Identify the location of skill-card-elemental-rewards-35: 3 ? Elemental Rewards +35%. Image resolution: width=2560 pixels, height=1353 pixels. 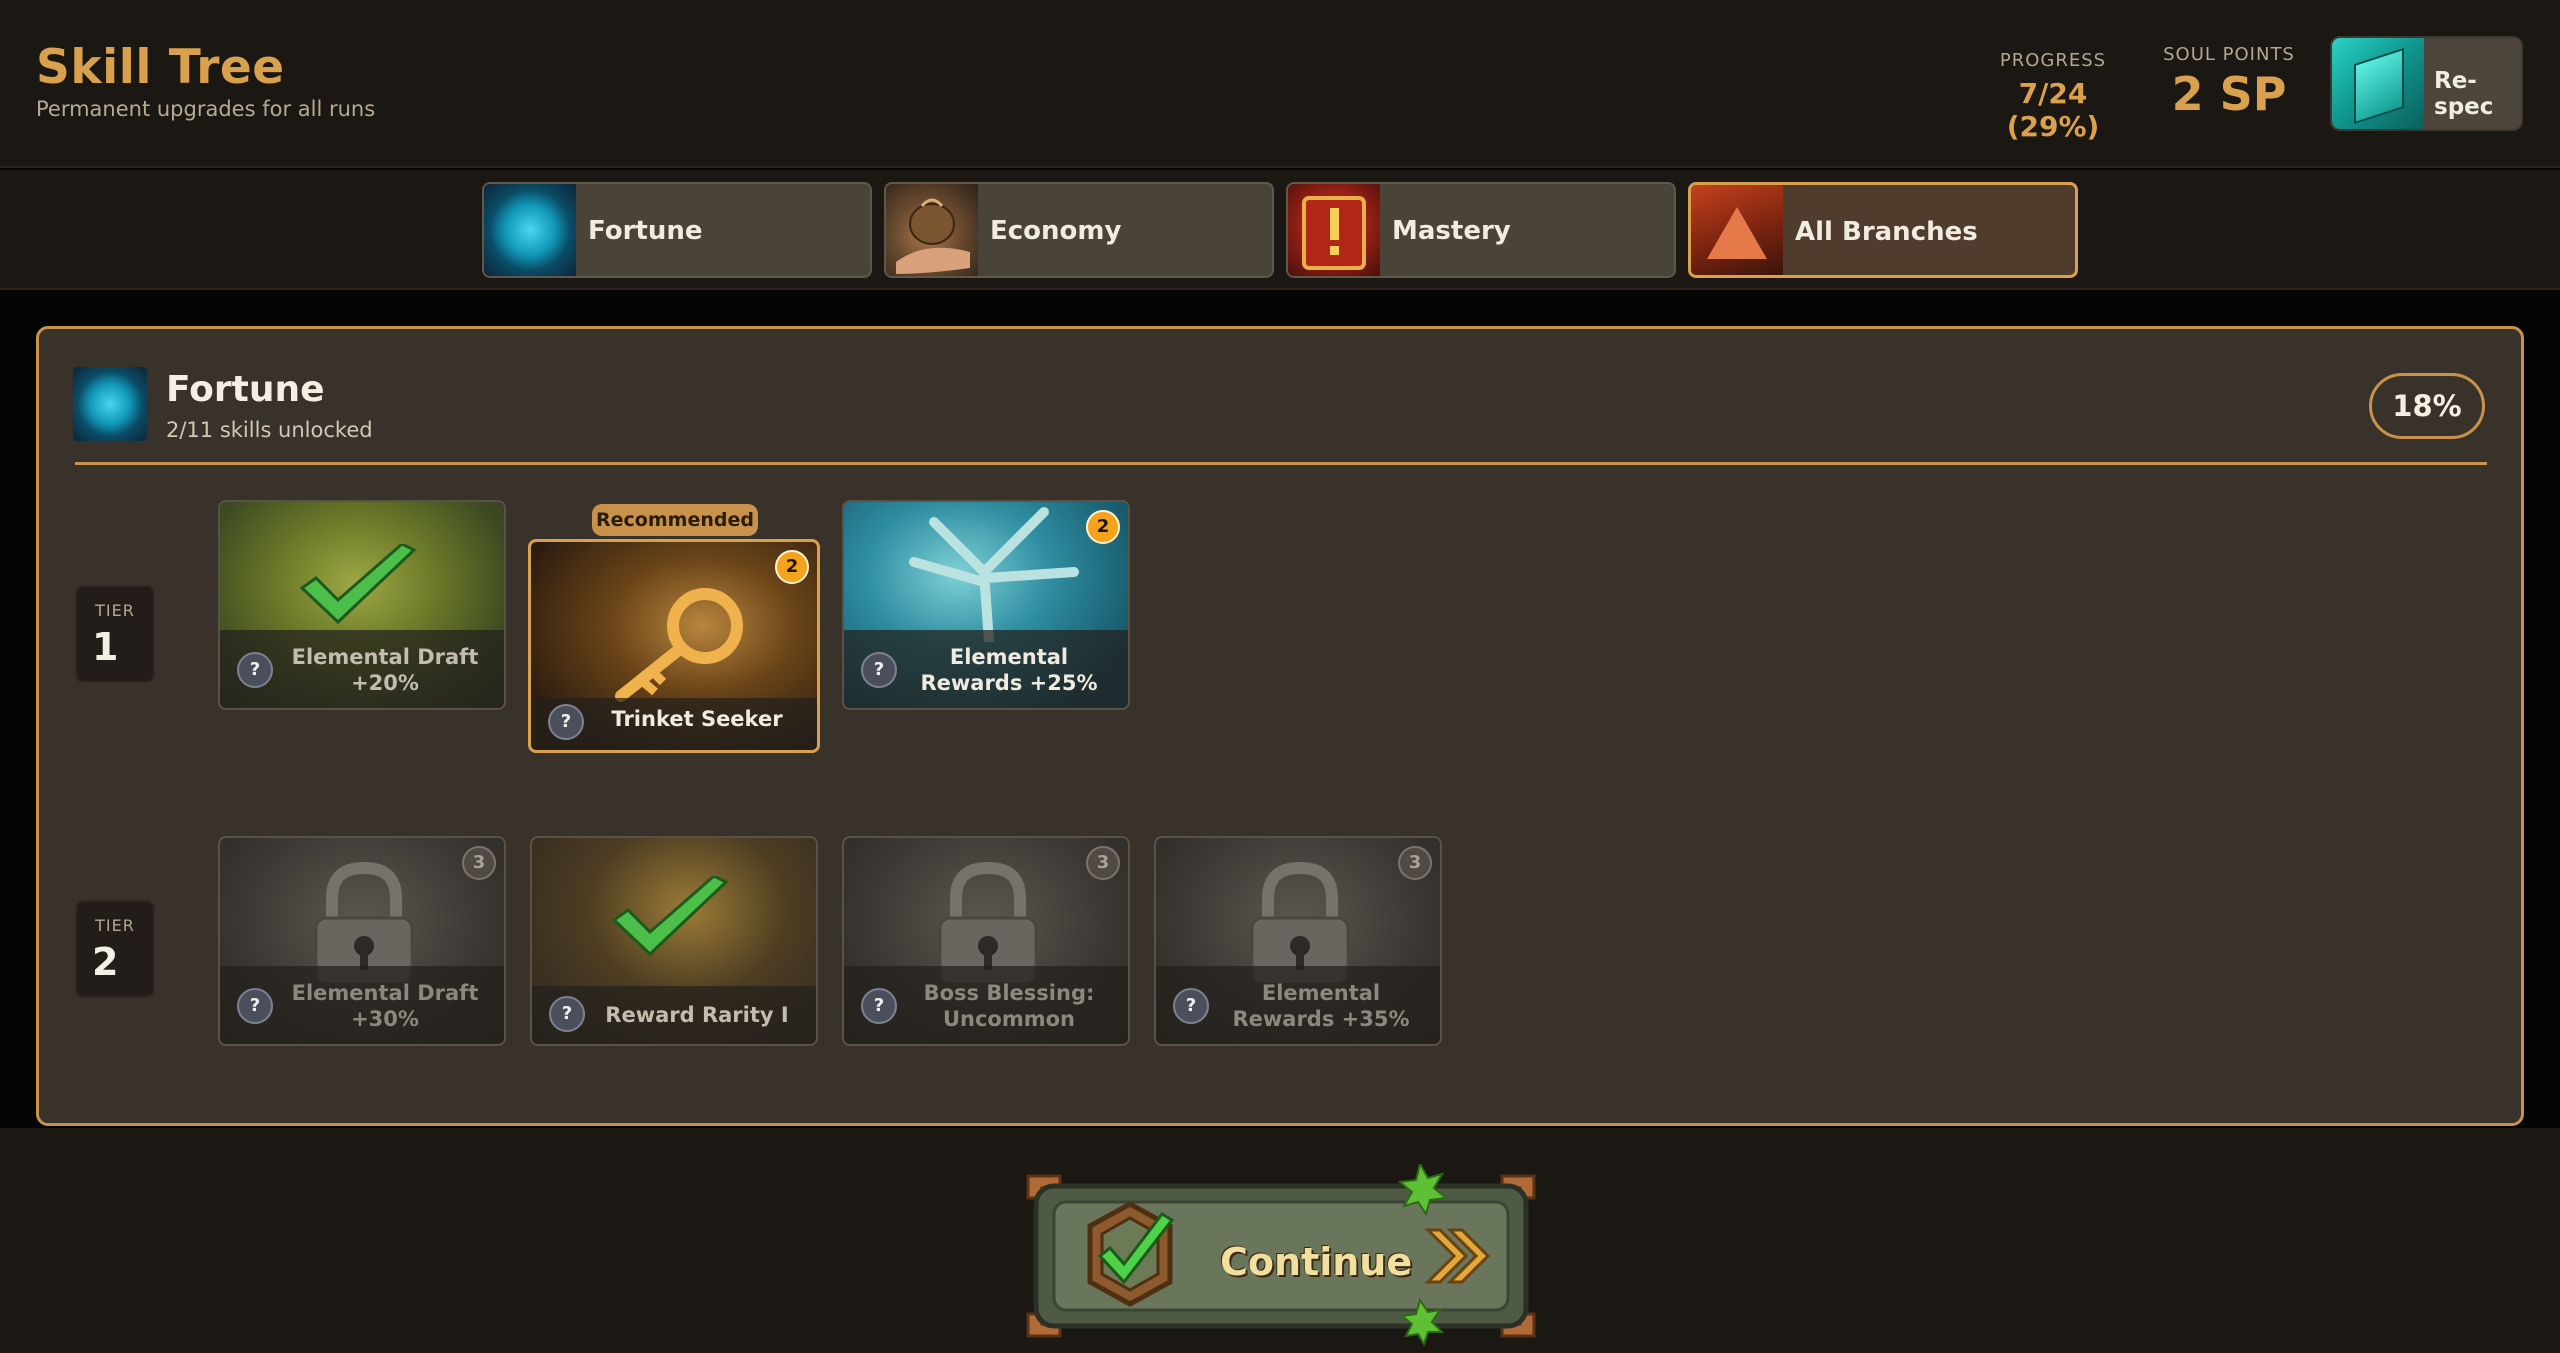
(1298, 941).